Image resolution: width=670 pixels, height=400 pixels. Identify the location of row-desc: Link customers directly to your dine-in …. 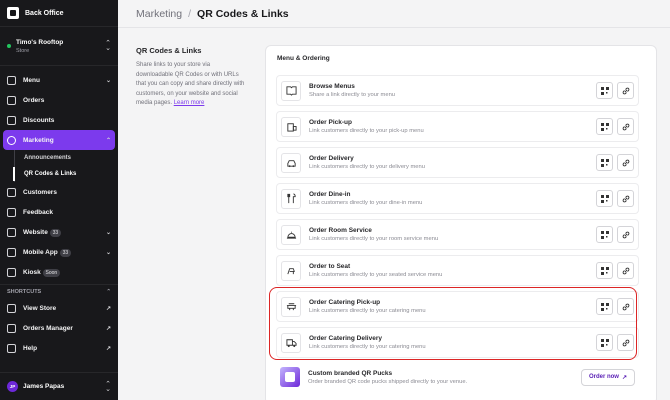
(366, 203).